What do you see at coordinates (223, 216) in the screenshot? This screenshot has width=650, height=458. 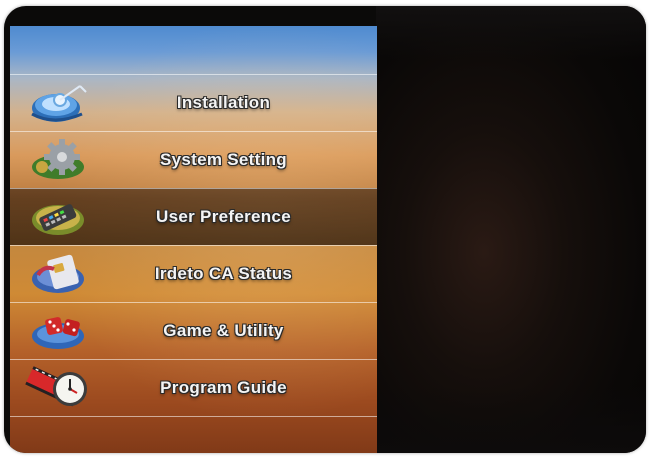 I see `menu-label-user-preference: User Preference` at bounding box center [223, 216].